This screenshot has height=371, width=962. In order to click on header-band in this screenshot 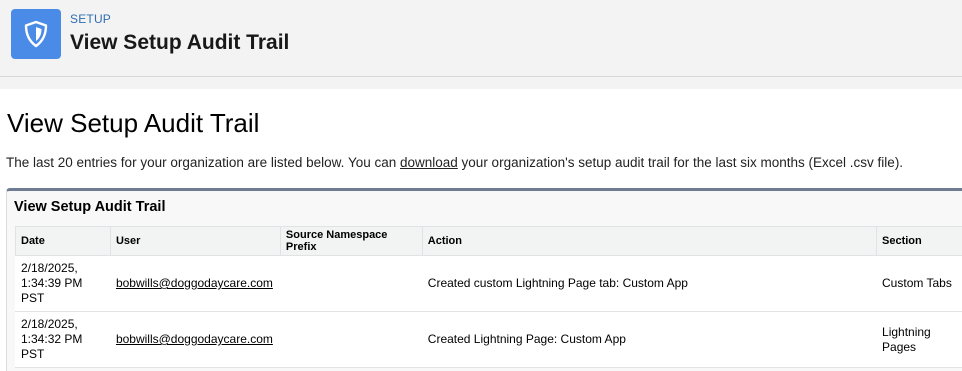, I will do `click(481, 83)`.